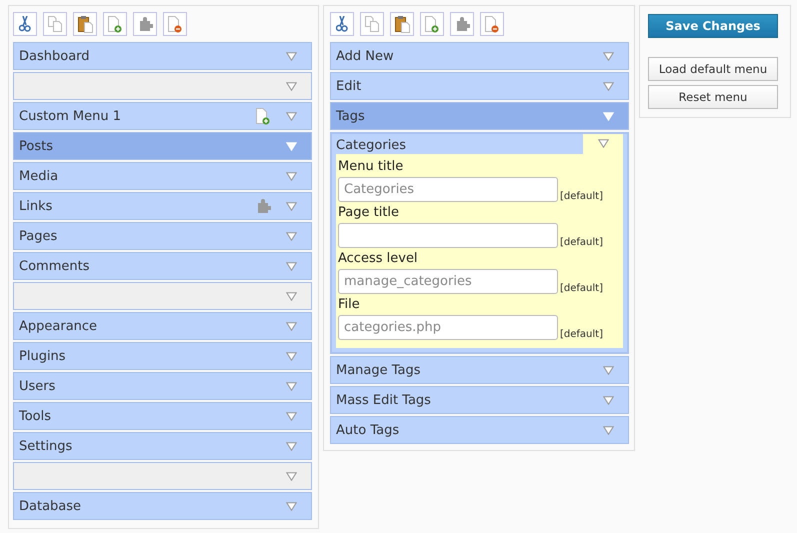 The width and height of the screenshot is (797, 533). Describe the element at coordinates (479, 430) in the screenshot. I see `menu-item: Auto Tags` at that location.